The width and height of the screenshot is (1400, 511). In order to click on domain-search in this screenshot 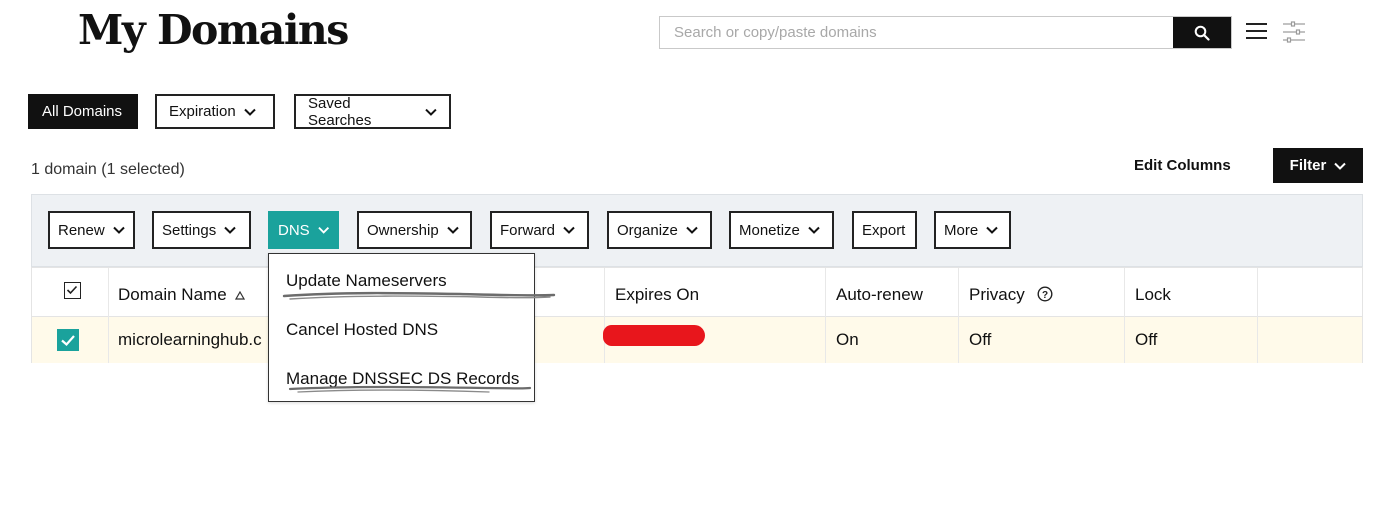, I will do `click(945, 32)`.